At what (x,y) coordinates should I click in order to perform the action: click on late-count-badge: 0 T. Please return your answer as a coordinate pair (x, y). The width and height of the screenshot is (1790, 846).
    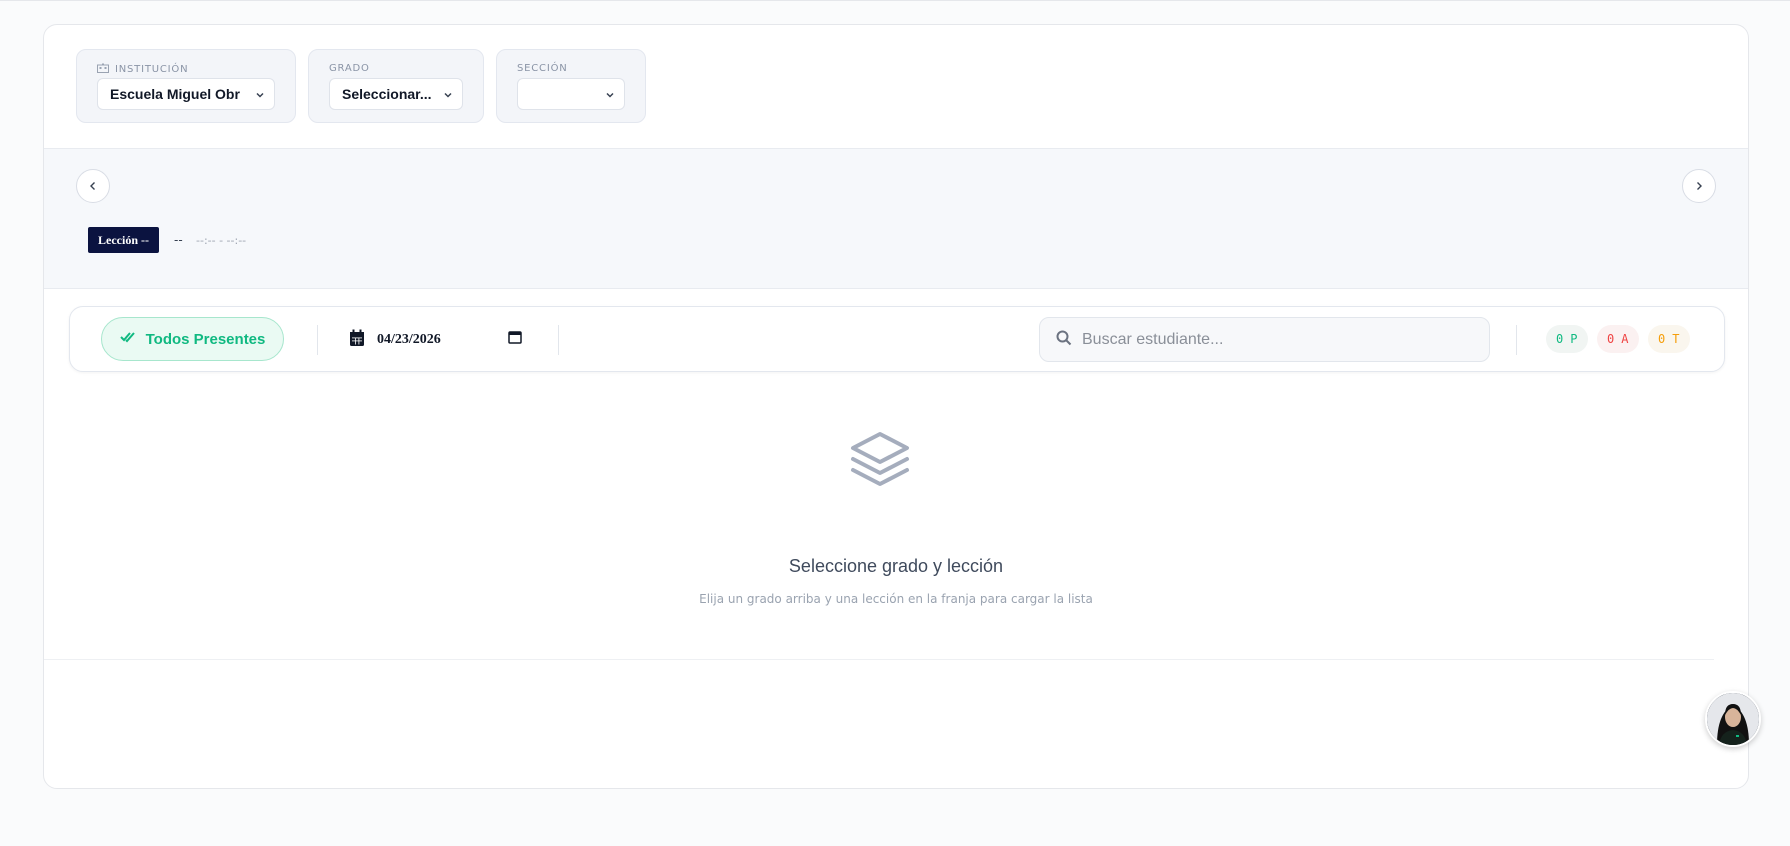
    Looking at the image, I should click on (1669, 339).